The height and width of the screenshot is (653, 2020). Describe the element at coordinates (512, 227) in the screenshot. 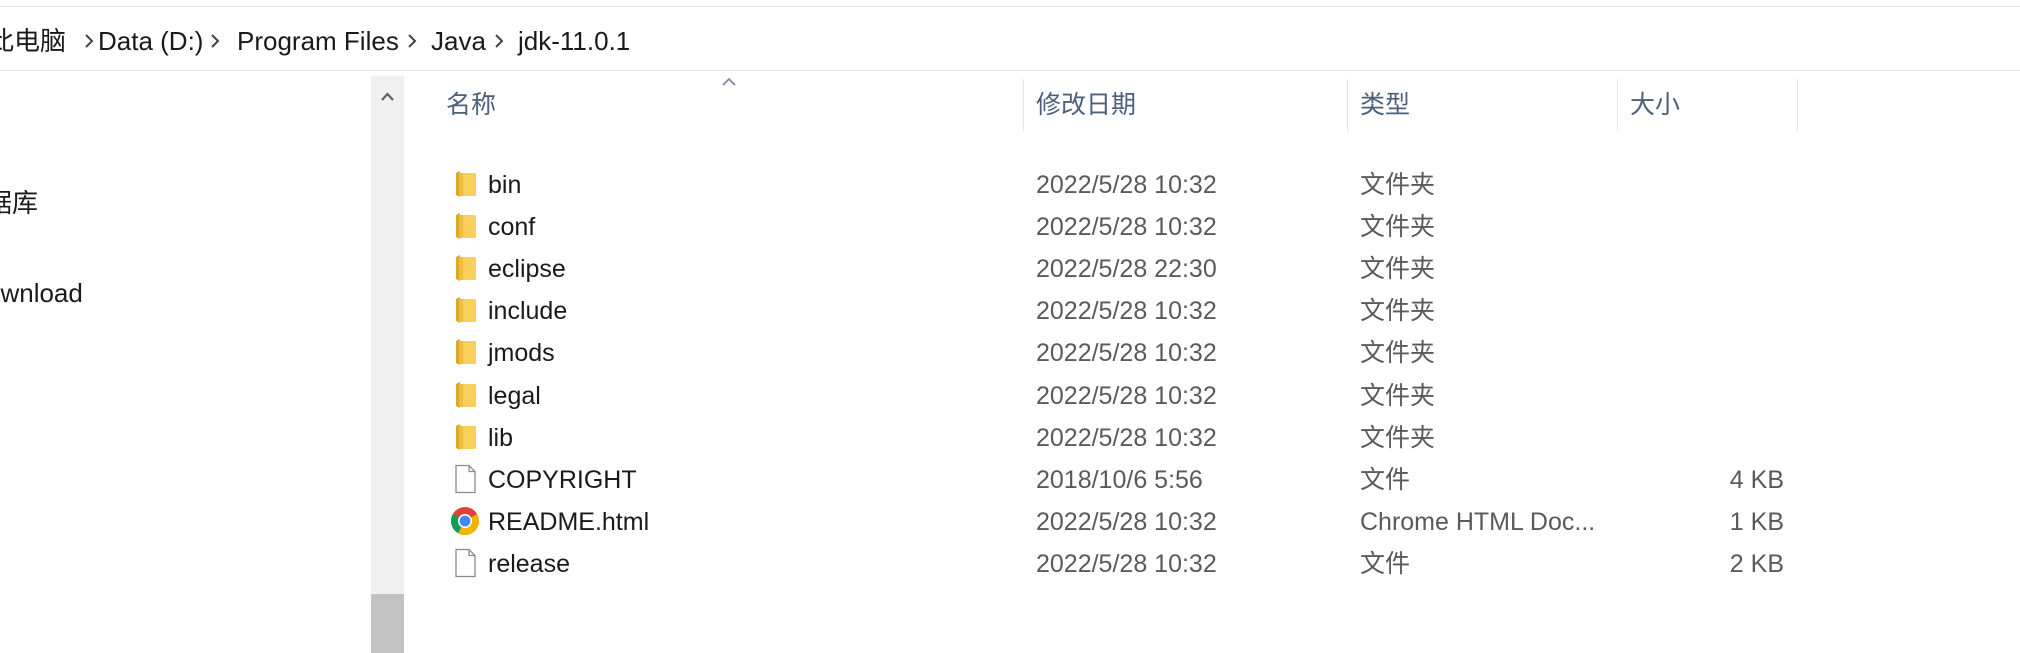

I see `file-name: conf` at that location.